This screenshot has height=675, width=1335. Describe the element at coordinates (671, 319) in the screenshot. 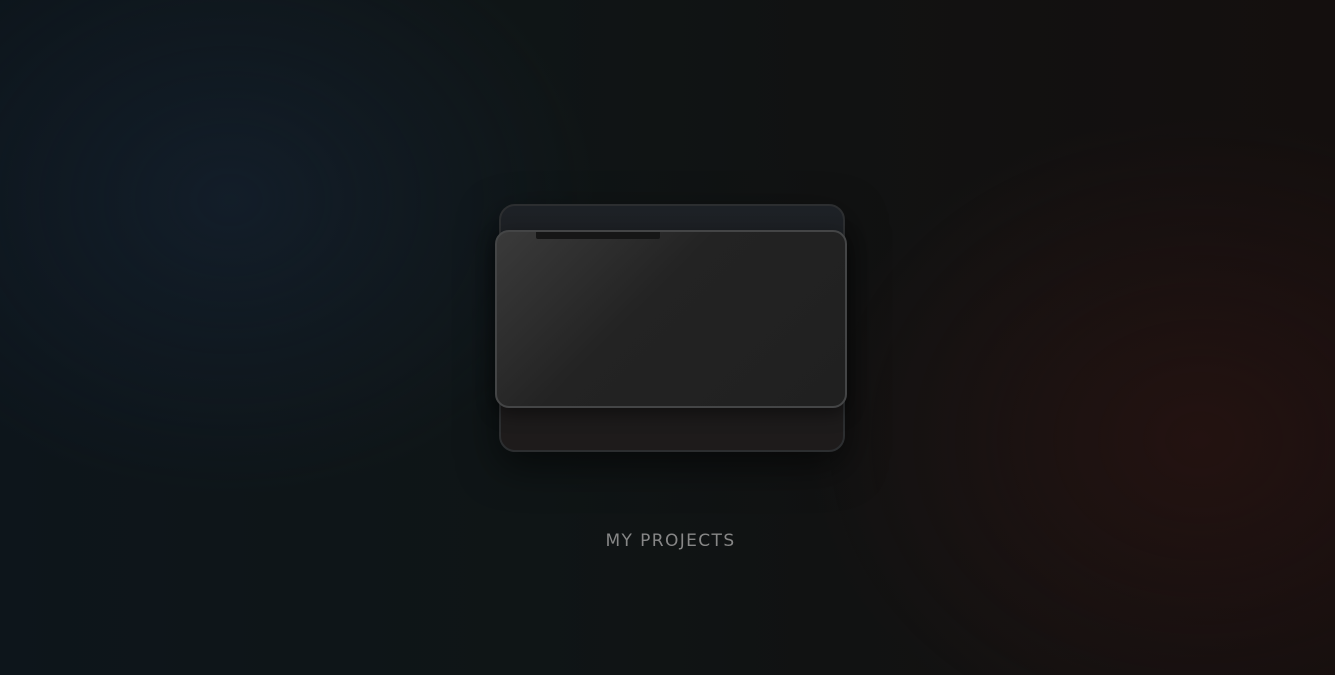

I see `folder-front-panel` at that location.